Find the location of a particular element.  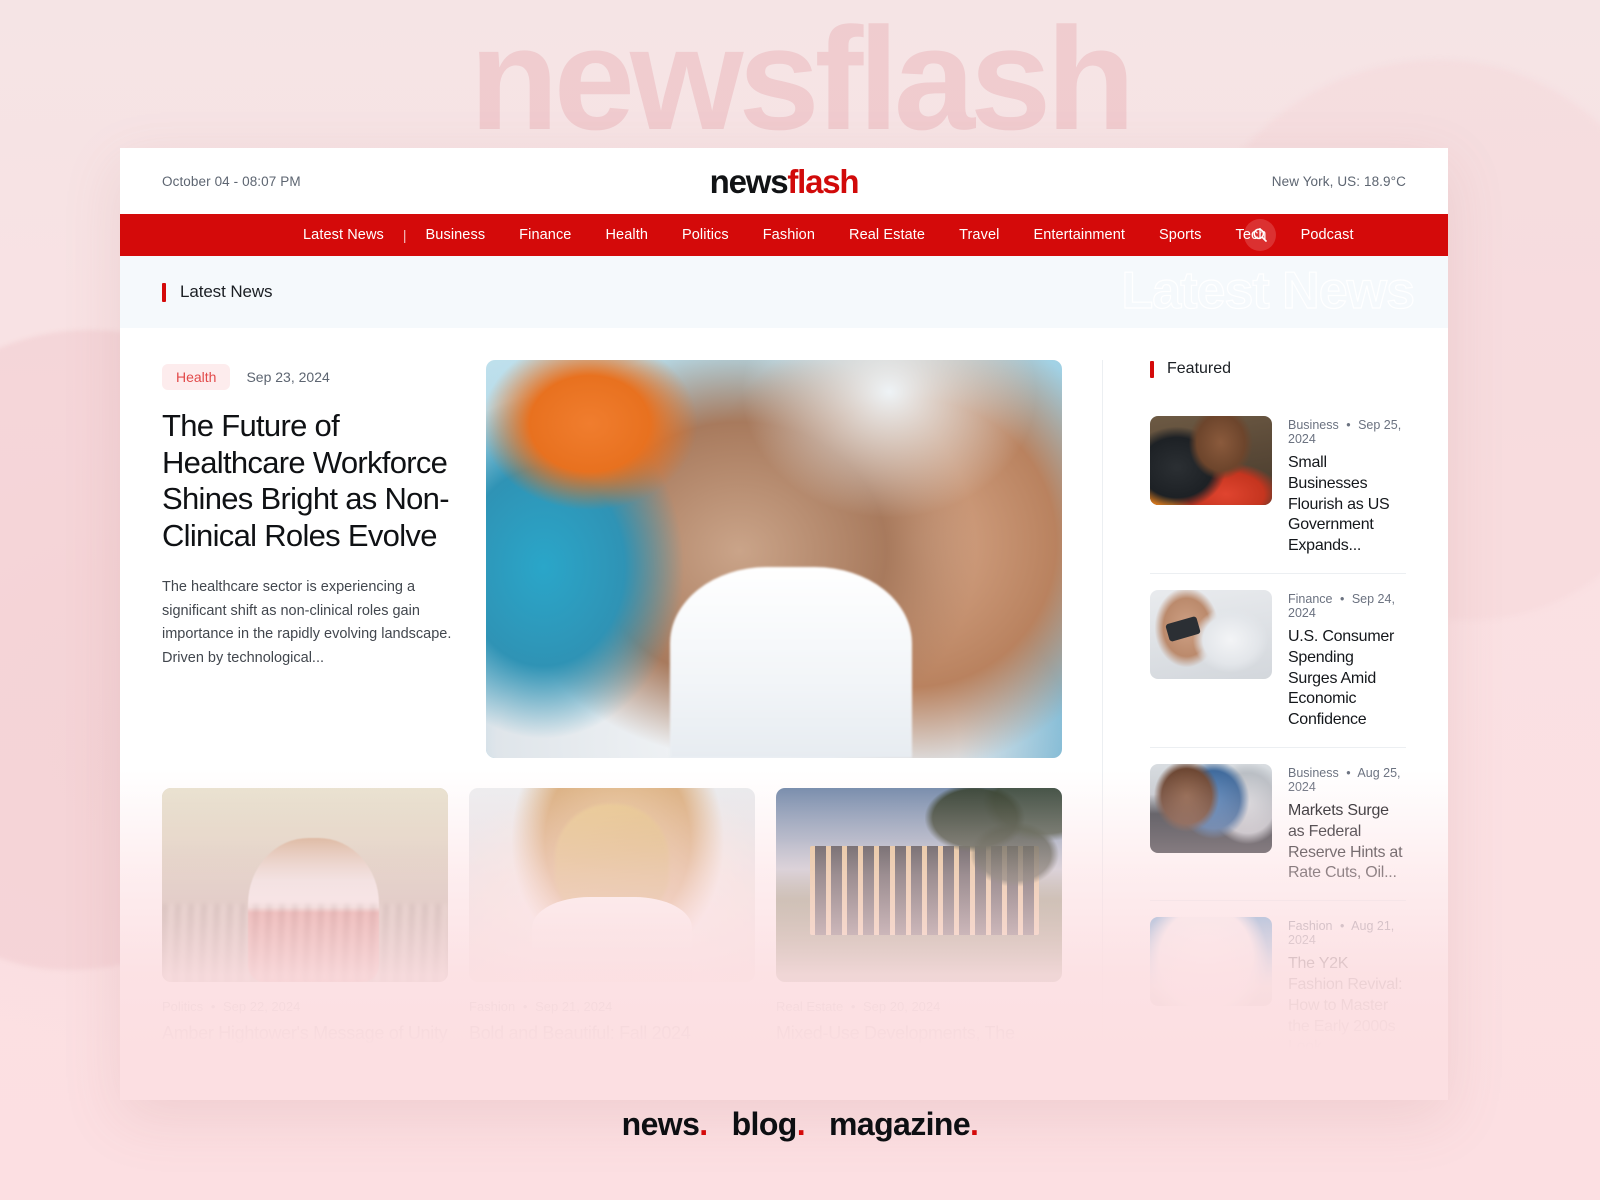

section-header: Latest News Latest News is located at coordinates (784, 292).